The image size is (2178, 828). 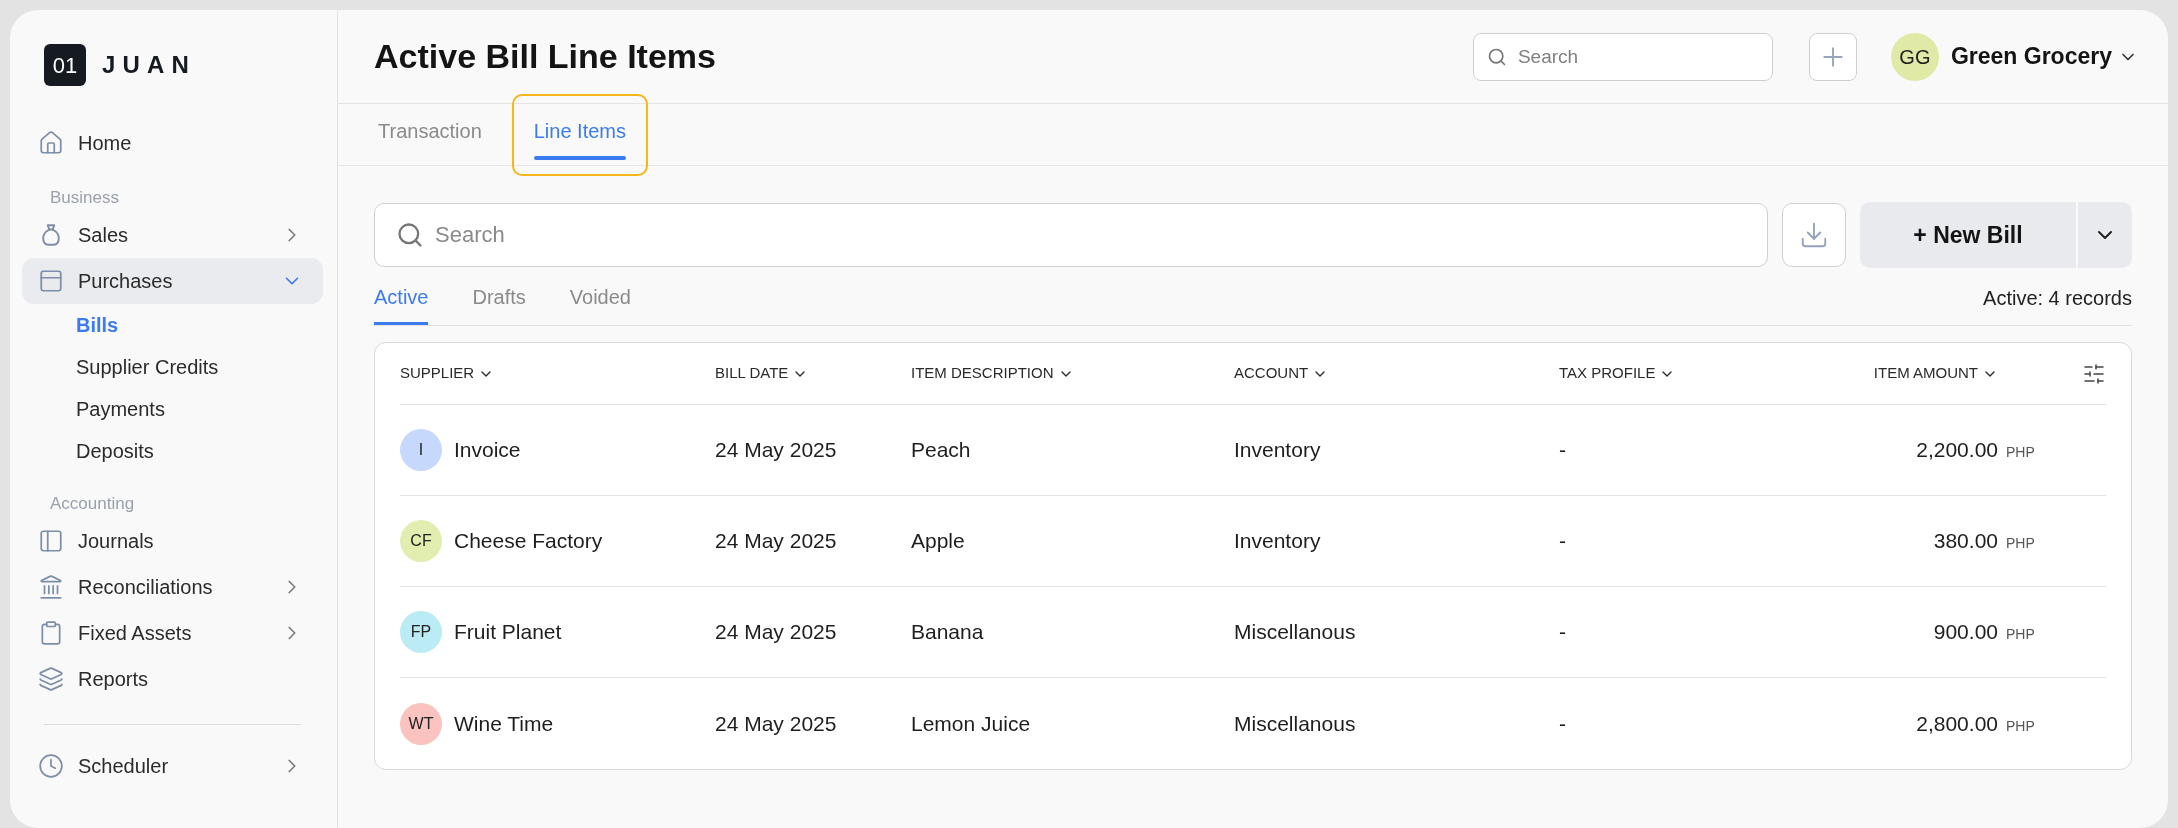 I want to click on table-cell-text: 2,800.00, so click(x=1957, y=723).